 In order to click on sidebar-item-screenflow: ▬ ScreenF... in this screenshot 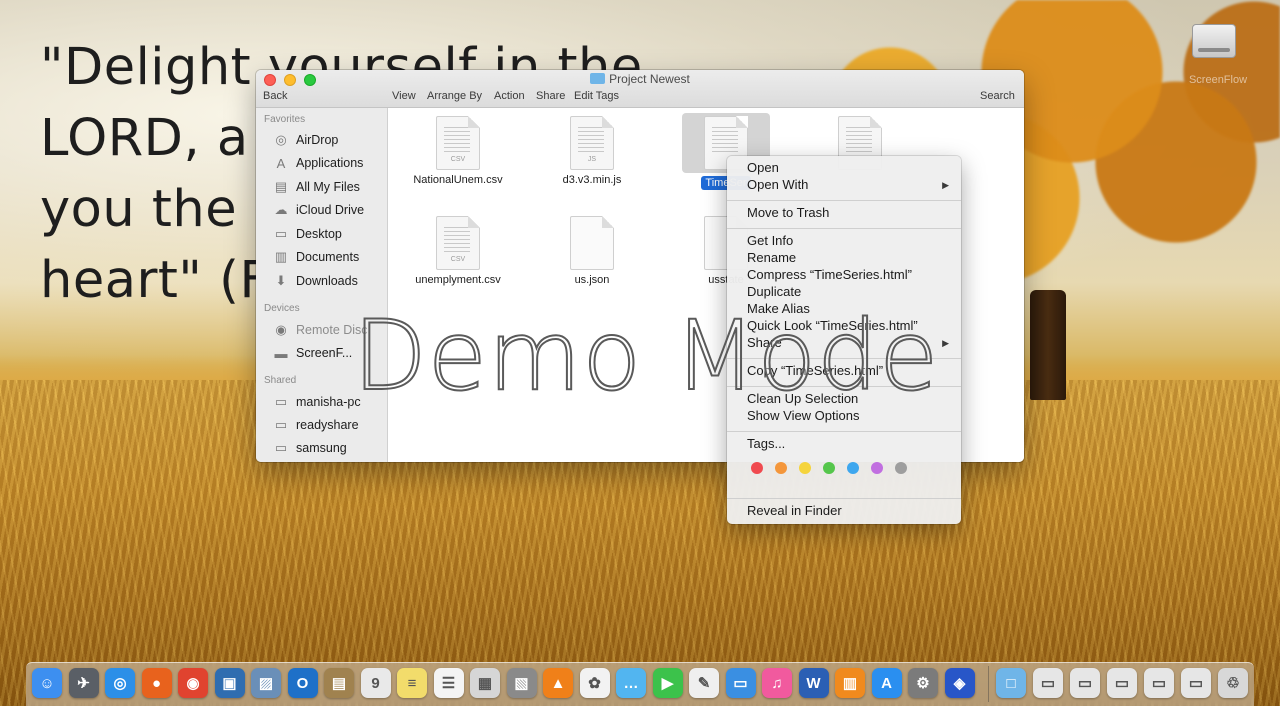, I will do `click(312, 353)`.